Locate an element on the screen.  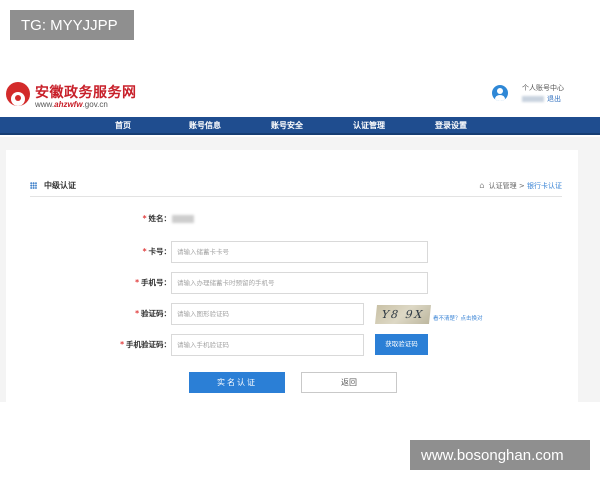
captcha-image: Y8 9X is located at coordinates (403, 314).